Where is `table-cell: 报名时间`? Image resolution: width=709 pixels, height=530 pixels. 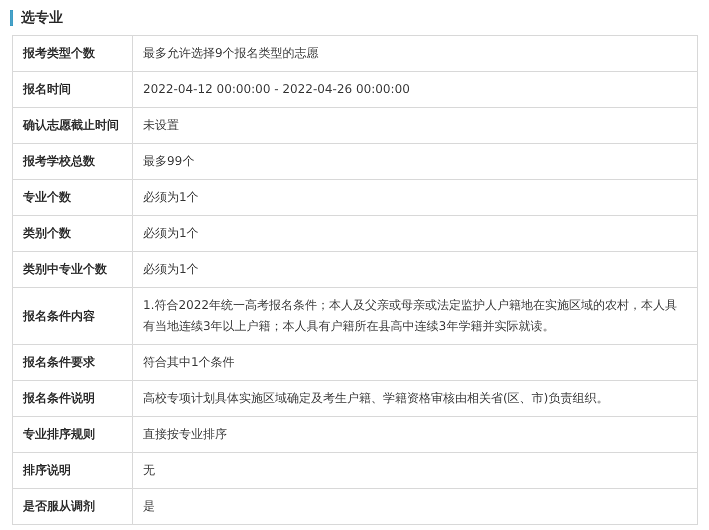
table-cell: 报名时间 is located at coordinates (72, 90).